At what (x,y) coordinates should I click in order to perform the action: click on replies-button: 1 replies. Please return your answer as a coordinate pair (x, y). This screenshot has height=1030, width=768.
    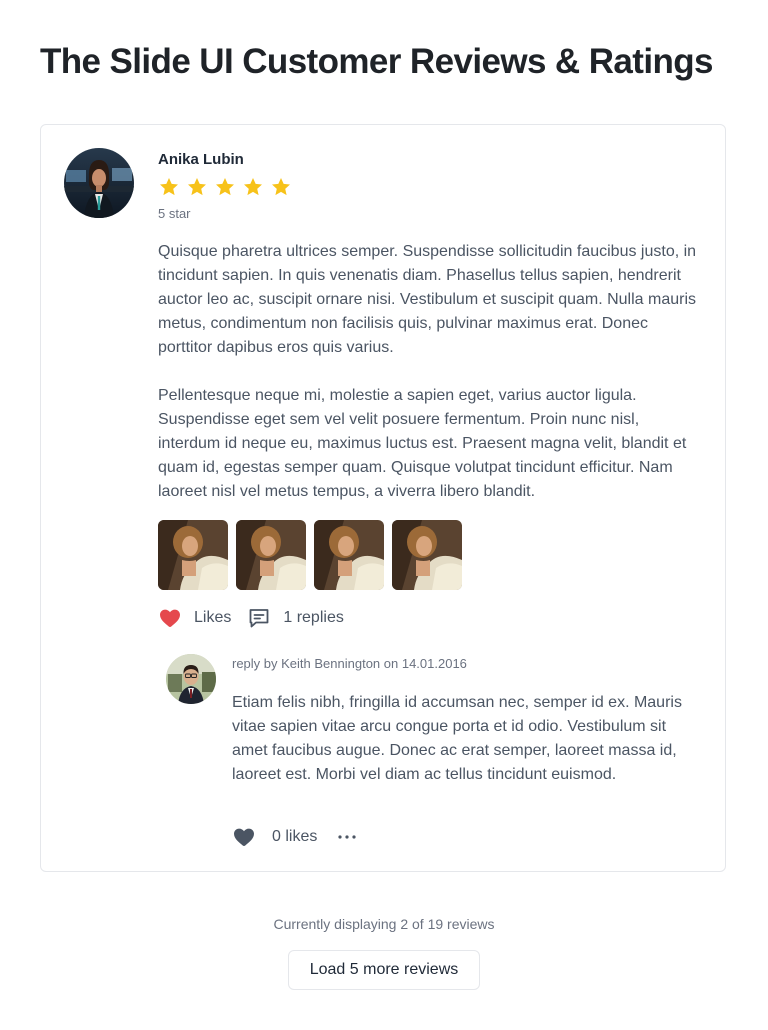
    Looking at the image, I should click on (295, 618).